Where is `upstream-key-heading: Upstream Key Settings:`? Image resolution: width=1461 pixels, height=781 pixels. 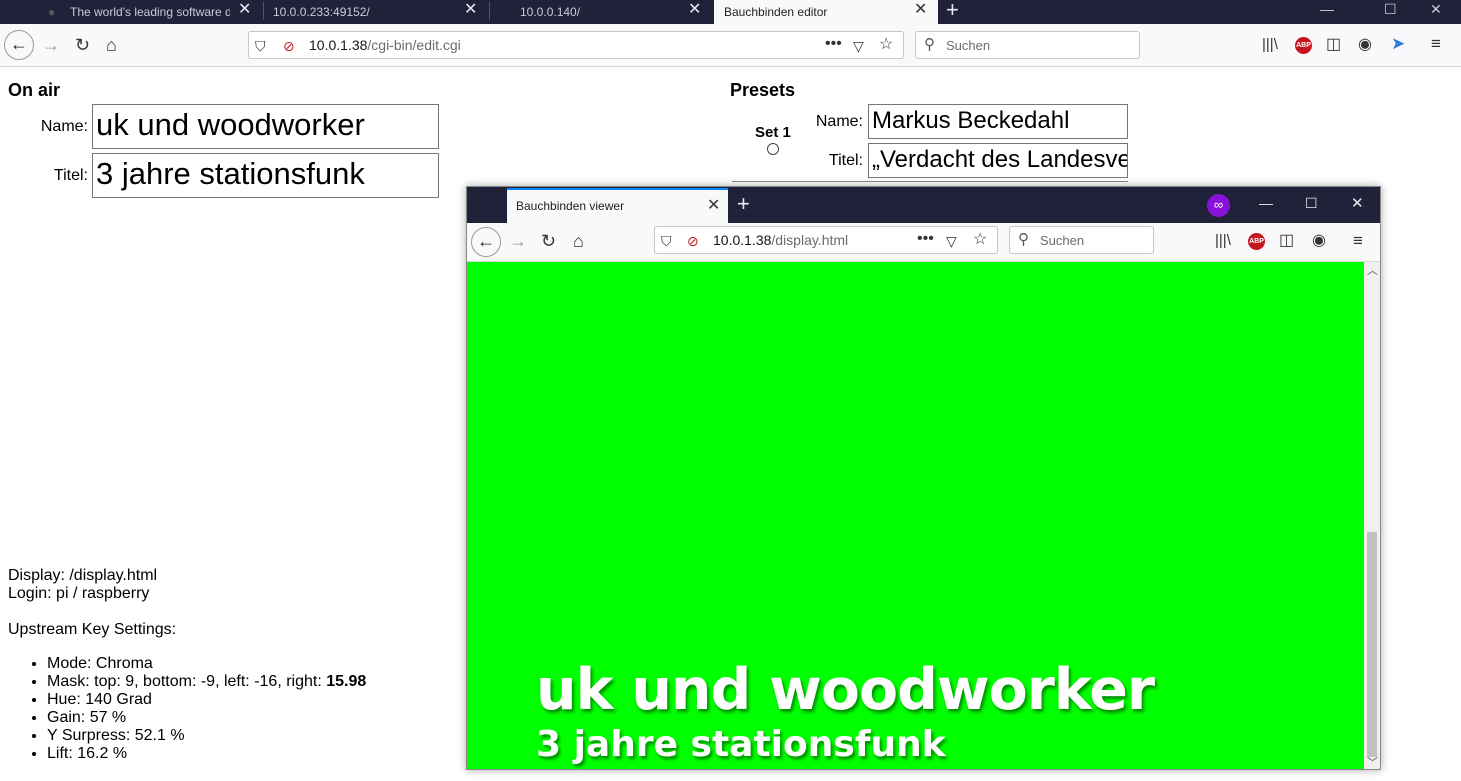 upstream-key-heading: Upstream Key Settings: is located at coordinates (92, 629).